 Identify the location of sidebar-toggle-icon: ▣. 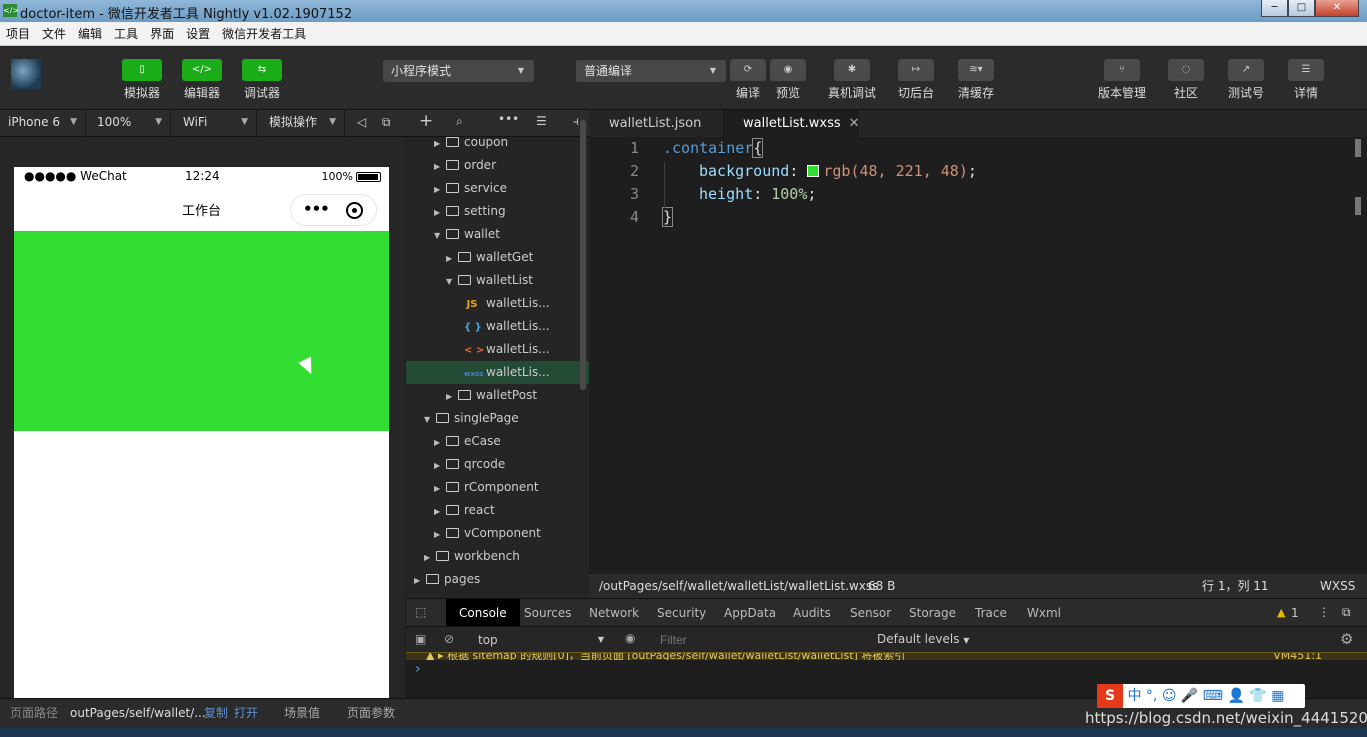
(420, 639).